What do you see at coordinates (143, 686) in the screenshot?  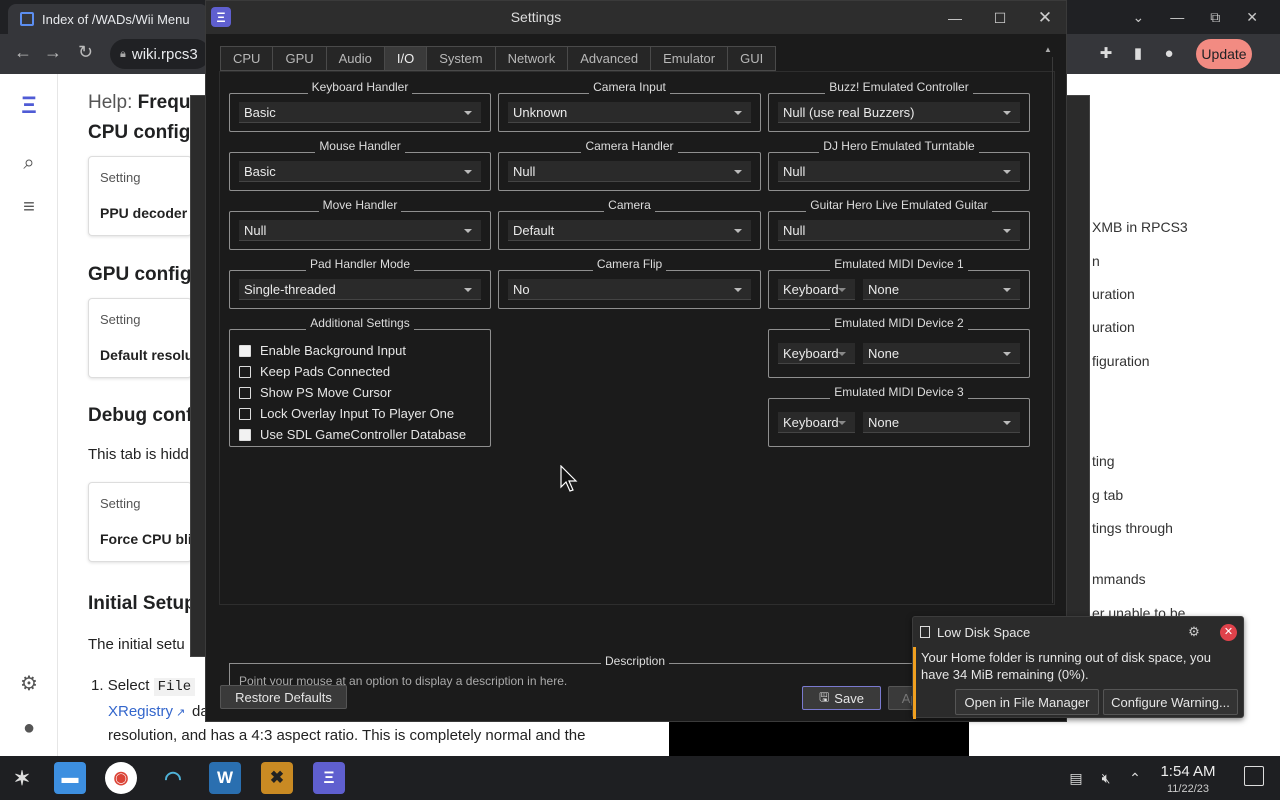 I see `setup-step-1: 1. Select File` at bounding box center [143, 686].